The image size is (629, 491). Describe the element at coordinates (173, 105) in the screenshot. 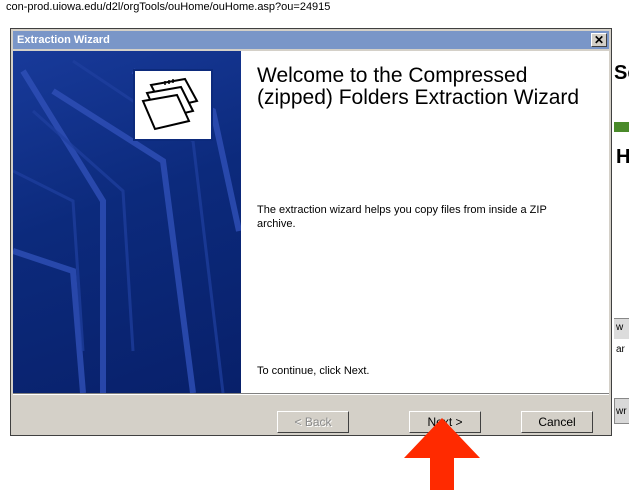

I see `compressed-folder-icon` at that location.